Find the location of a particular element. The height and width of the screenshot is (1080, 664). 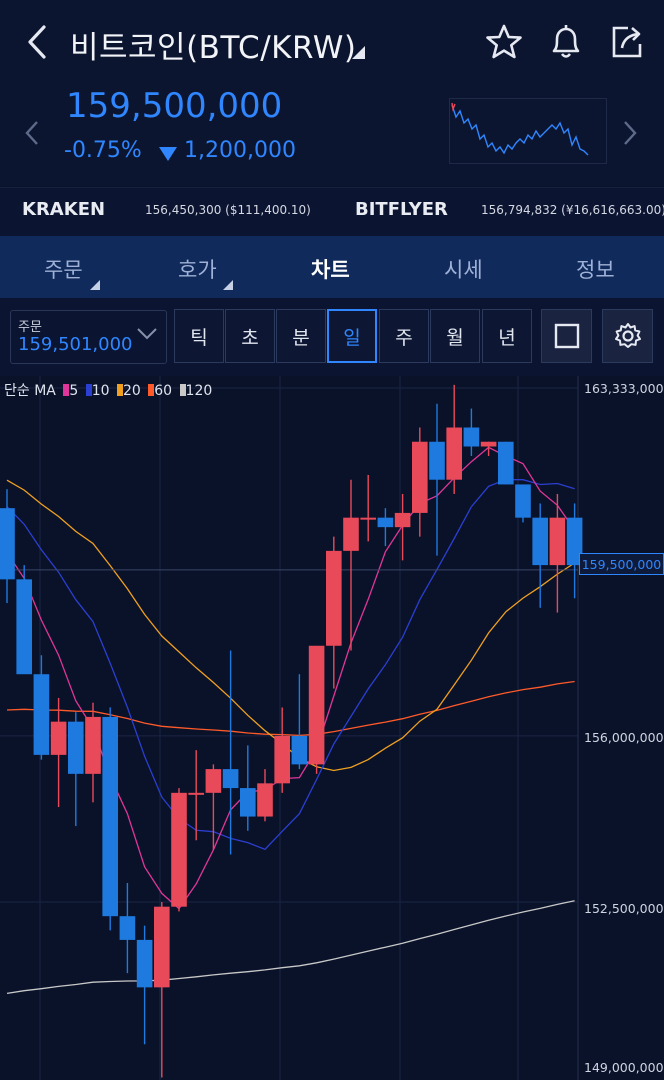

title-dropdown-icon is located at coordinates (358, 52).